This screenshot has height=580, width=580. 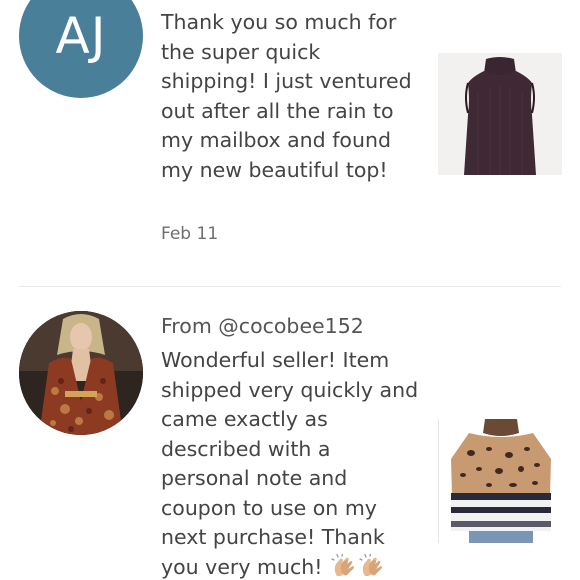 What do you see at coordinates (262, 326) in the screenshot?
I see `reviewer-username: From @cocobee152` at bounding box center [262, 326].